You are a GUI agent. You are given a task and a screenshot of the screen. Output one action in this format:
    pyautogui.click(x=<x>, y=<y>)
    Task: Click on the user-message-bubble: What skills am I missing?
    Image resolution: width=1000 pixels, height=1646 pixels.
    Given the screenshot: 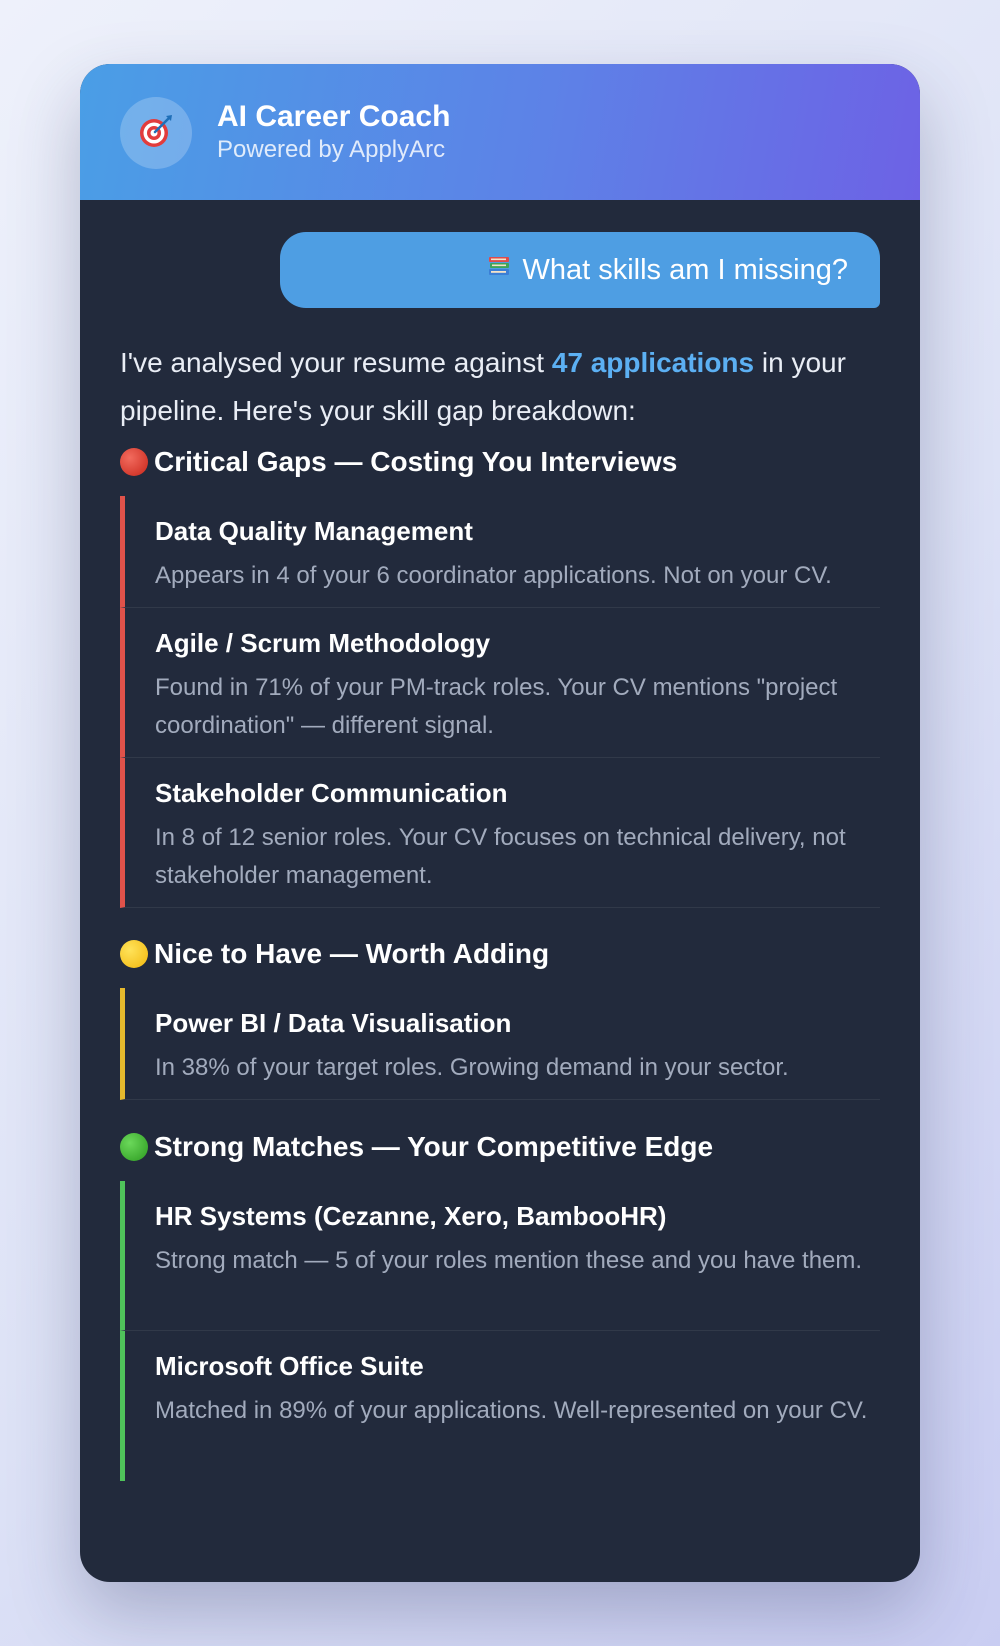 What is the action you would take?
    pyautogui.click(x=580, y=270)
    